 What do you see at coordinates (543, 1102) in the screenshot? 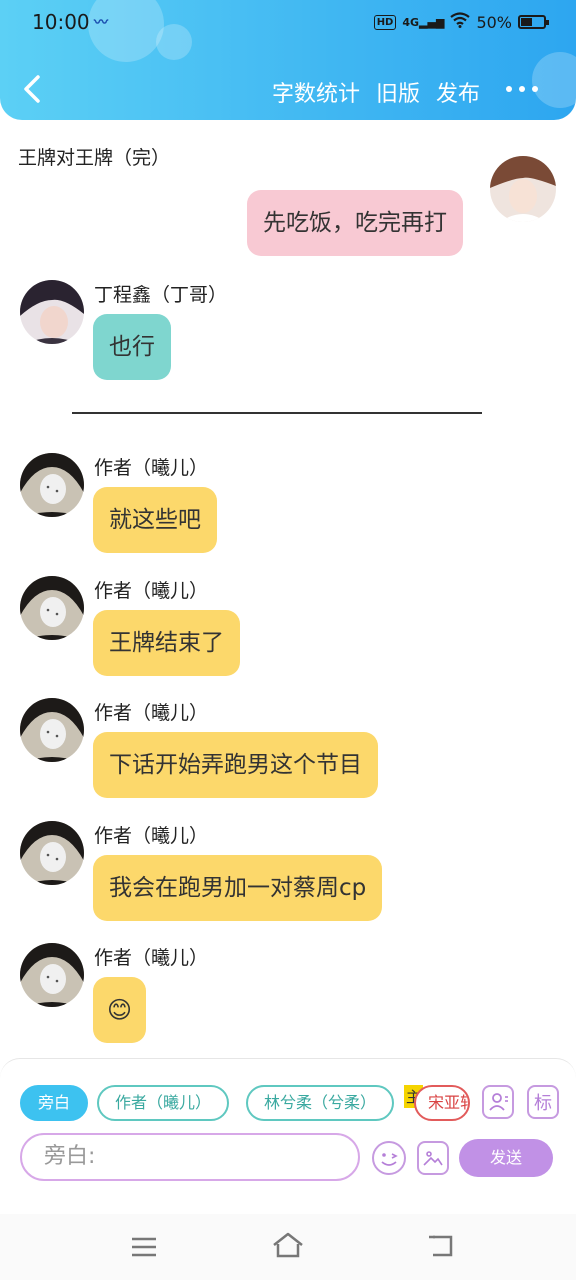
I see `mark-button: 标` at bounding box center [543, 1102].